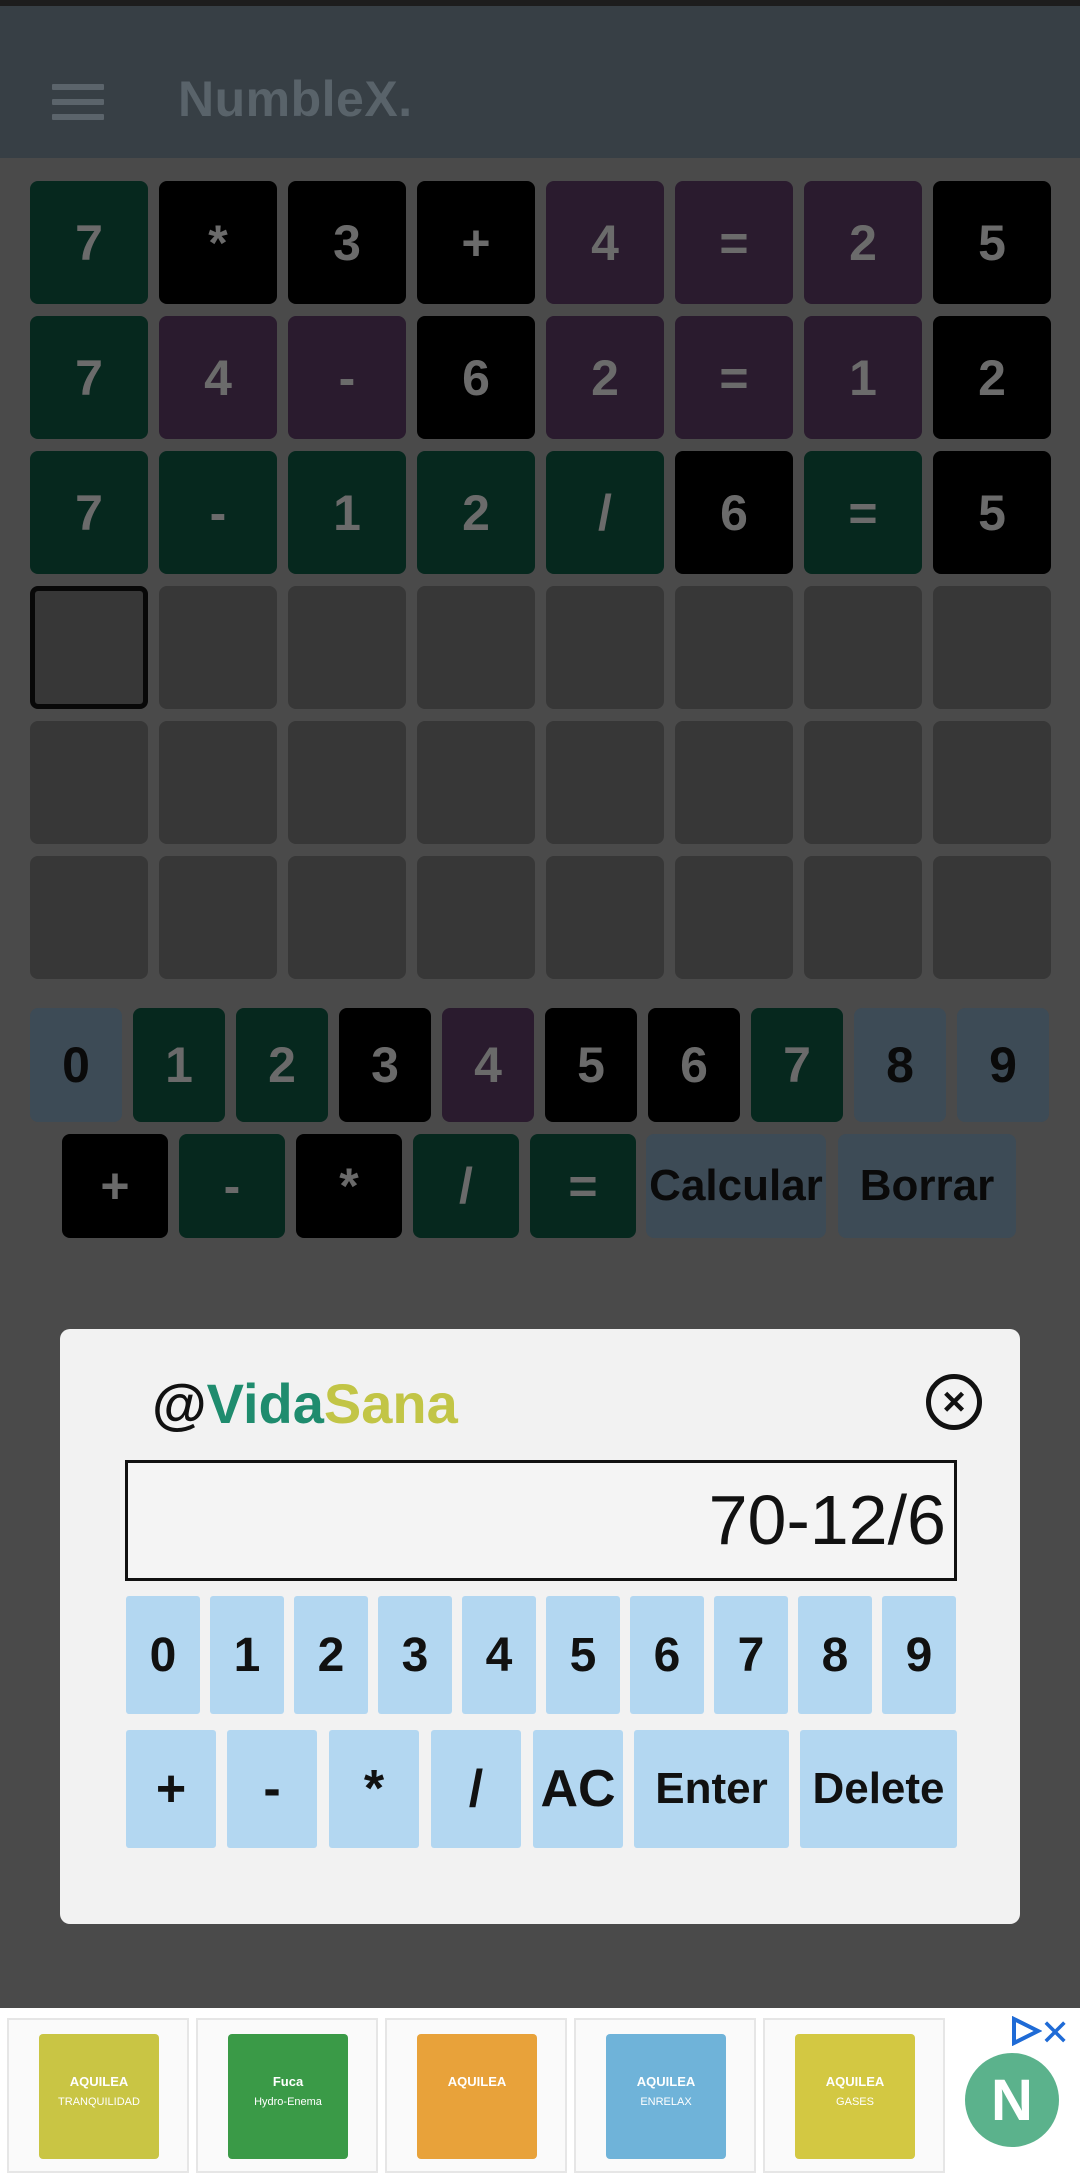 Image resolution: width=1080 pixels, height=2176 pixels. What do you see at coordinates (288, 2102) in the screenshot?
I see `ad-product-name: Hydro-Enema` at bounding box center [288, 2102].